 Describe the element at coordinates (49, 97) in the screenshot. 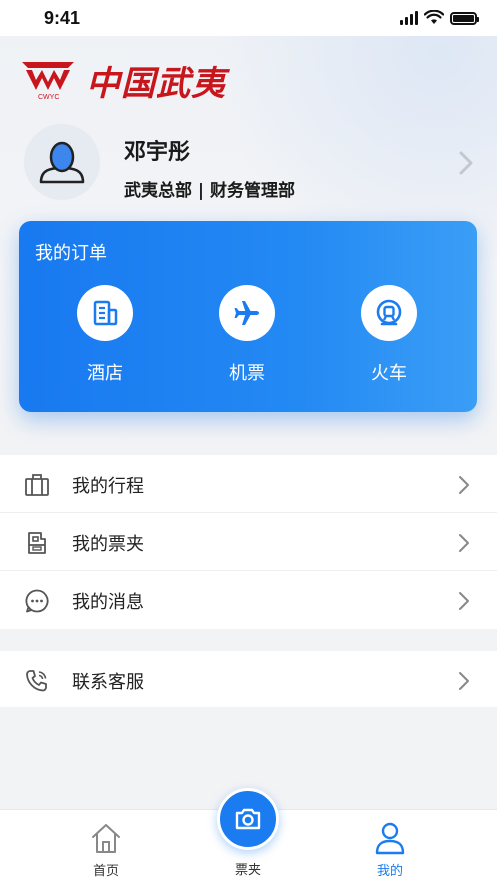

I see `logo-subtext: CWYC` at that location.